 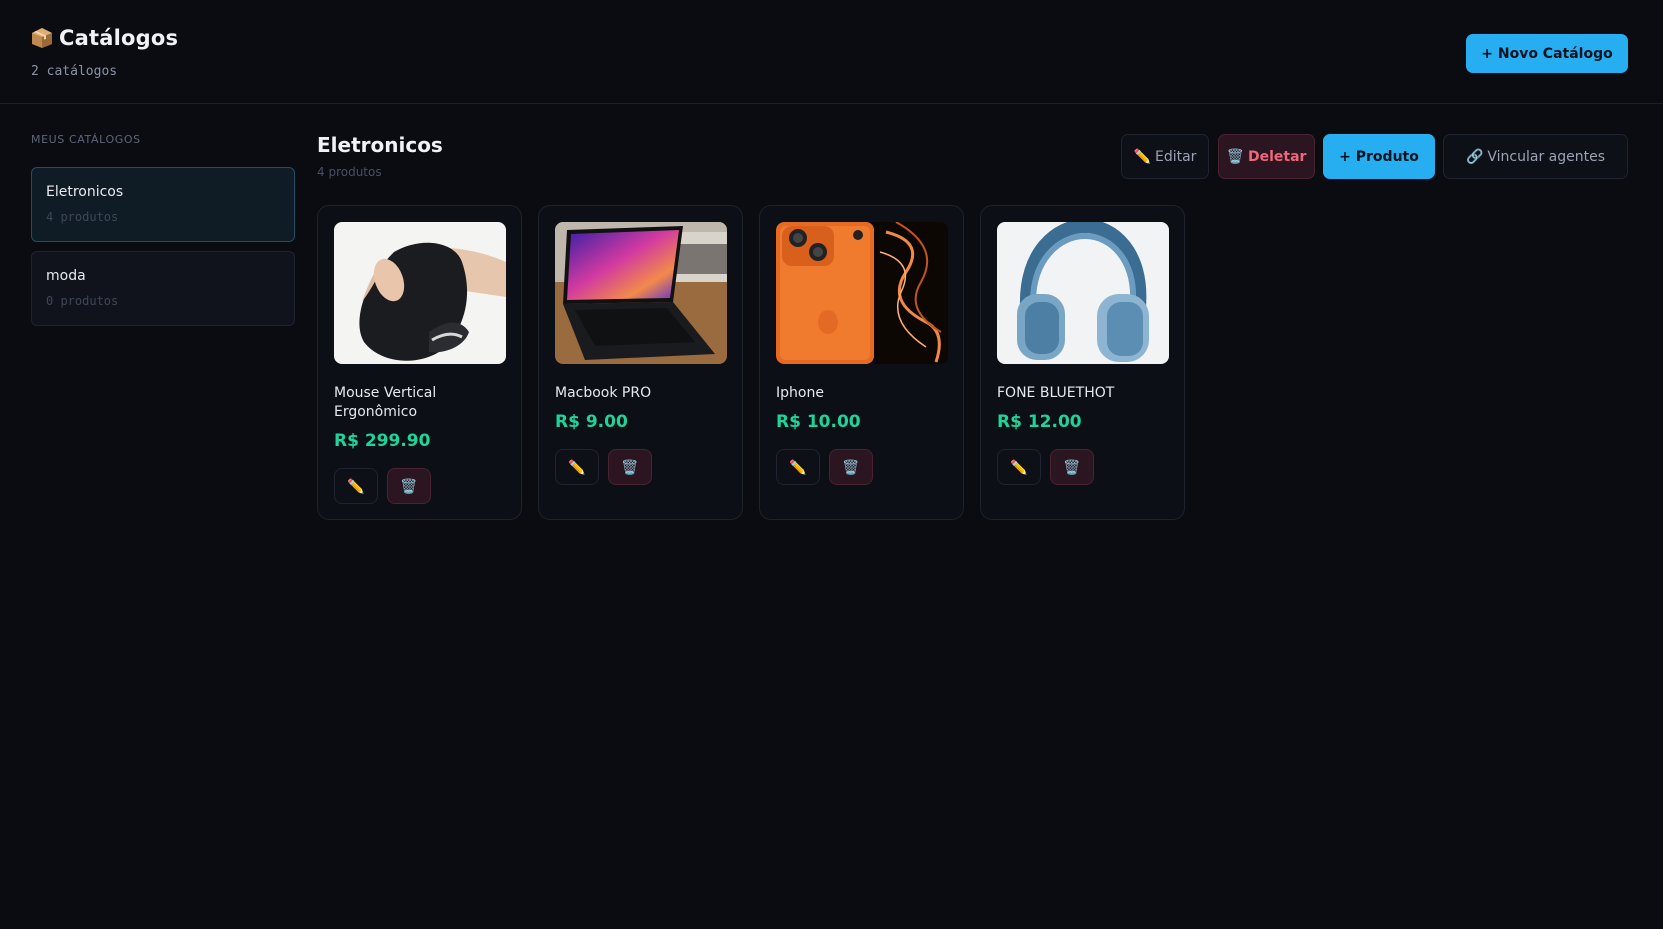 I want to click on catalog-product-count: 4 produtos, so click(x=82, y=217).